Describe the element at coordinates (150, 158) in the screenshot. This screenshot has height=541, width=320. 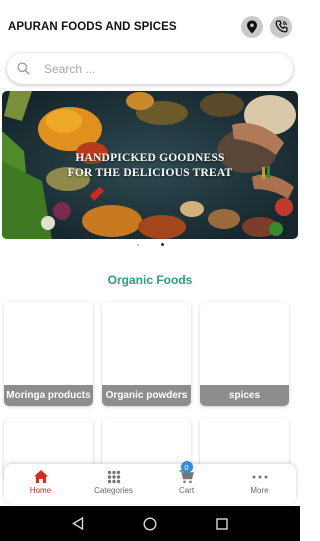
I see `banner-headline: HANDPICKED GOODNESS` at that location.